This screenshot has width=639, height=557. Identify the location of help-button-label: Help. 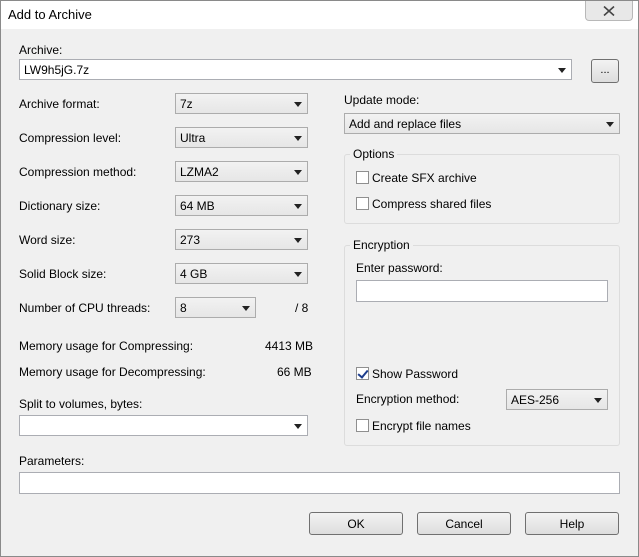
(572, 523).